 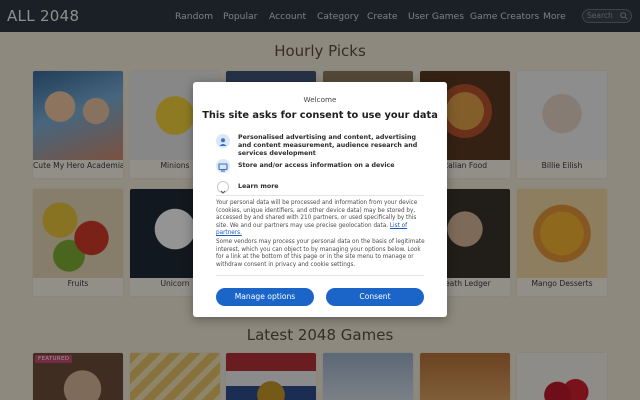 What do you see at coordinates (258, 186) in the screenshot?
I see `learn-more-toggle: Learn more` at bounding box center [258, 186].